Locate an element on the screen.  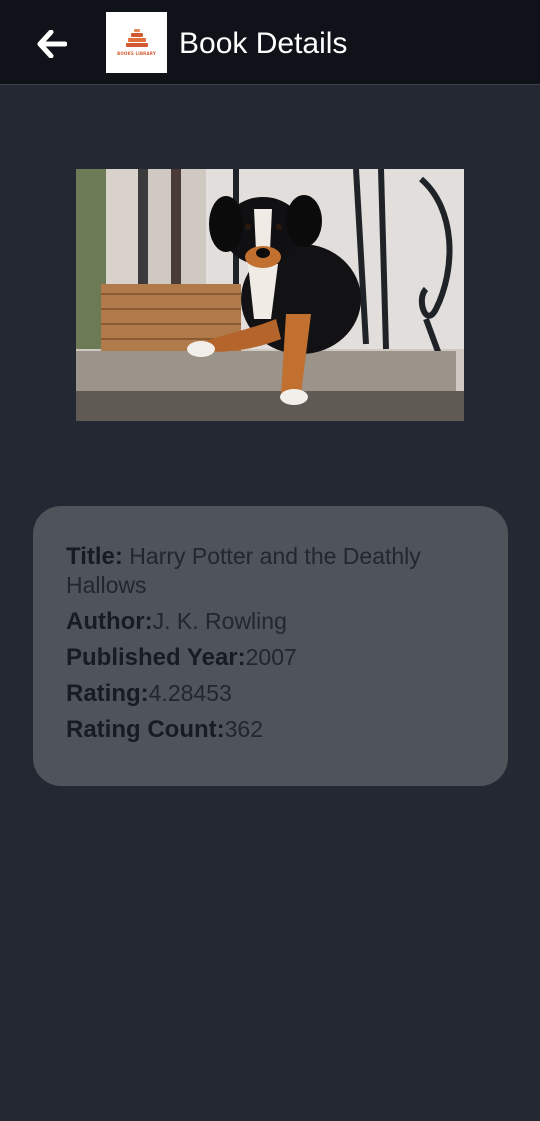
year-label: Published Year: is located at coordinates (156, 657).